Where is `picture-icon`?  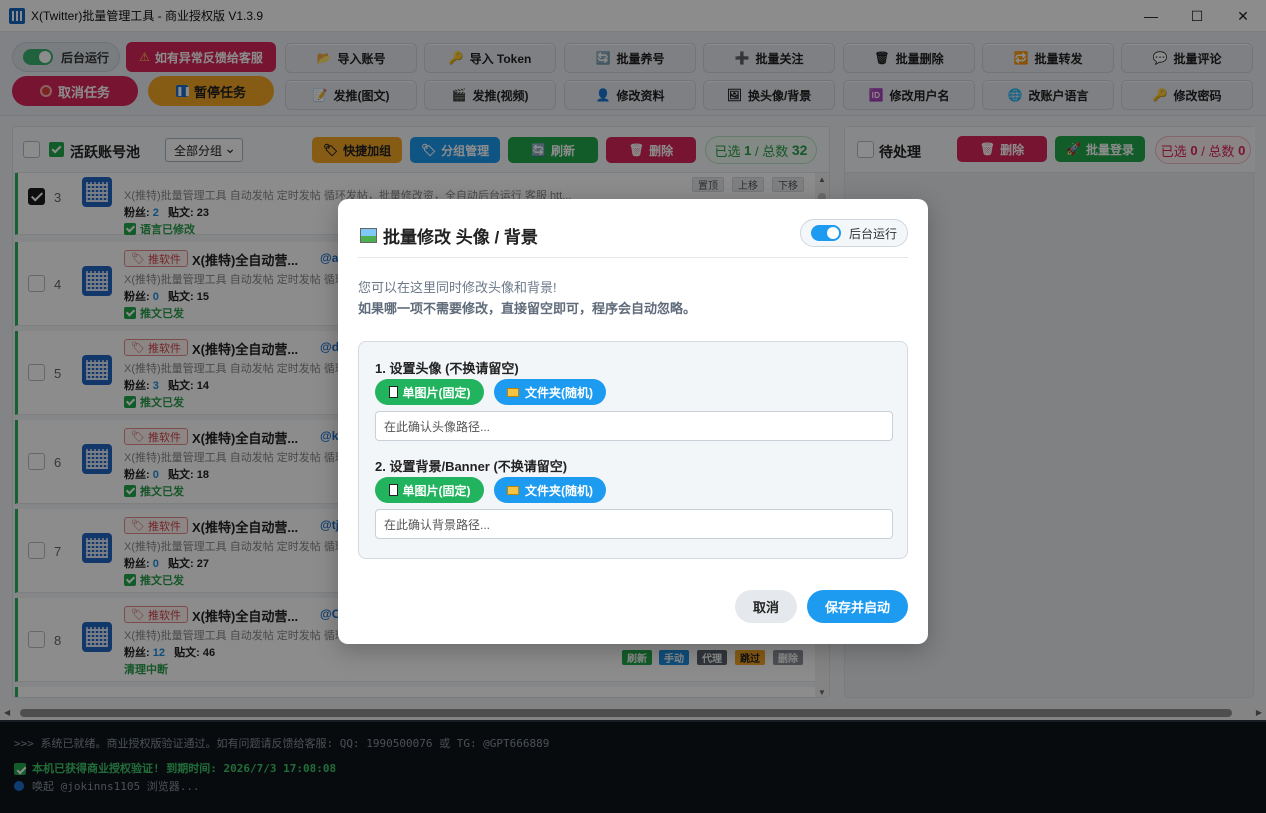 picture-icon is located at coordinates (368, 235).